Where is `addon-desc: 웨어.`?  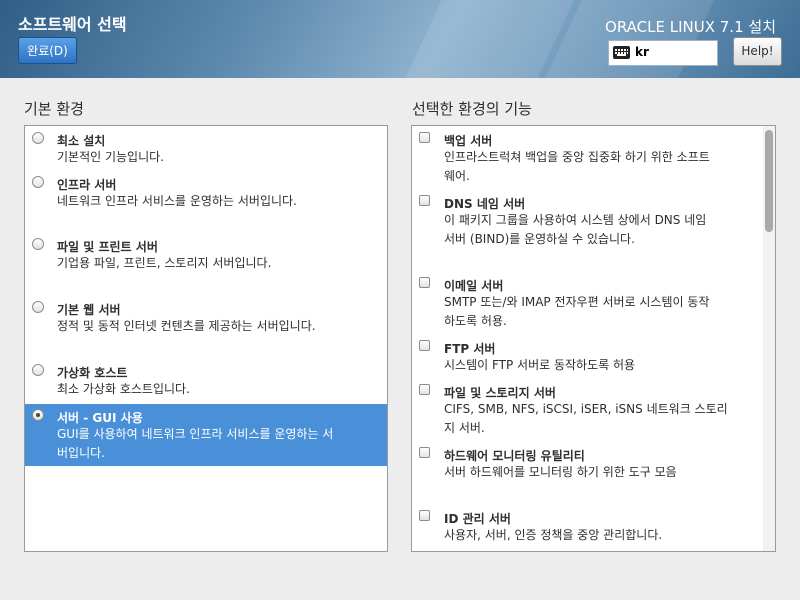
addon-desc: 웨어. is located at coordinates (457, 176).